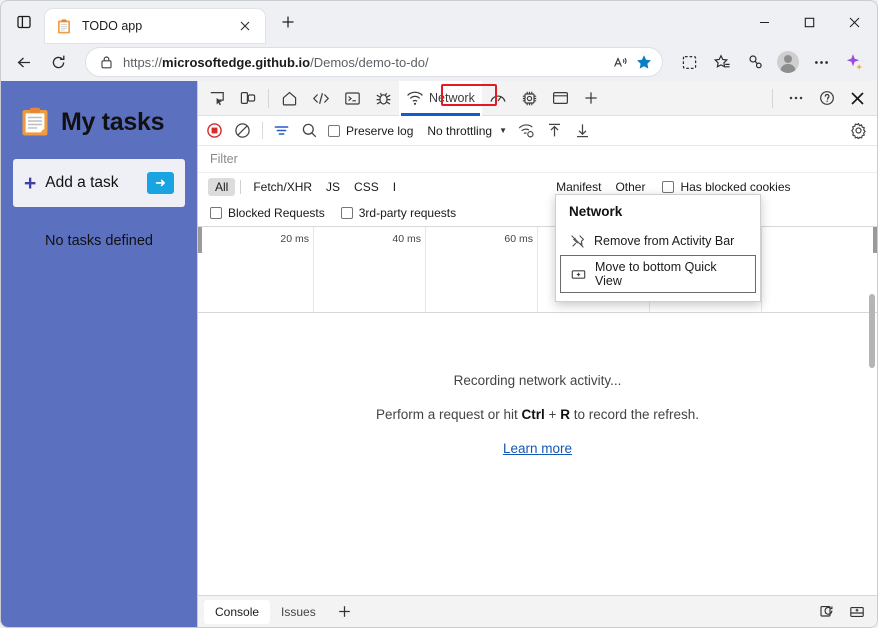 The height and width of the screenshot is (628, 878). I want to click on activity-tab-memory, so click(529, 98).